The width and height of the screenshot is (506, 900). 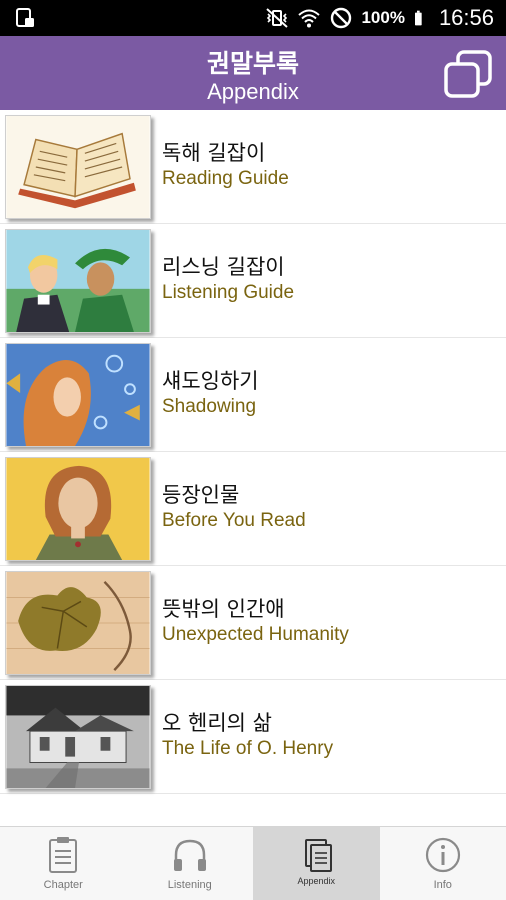 What do you see at coordinates (223, 609) in the screenshot?
I see `item-title-ko: 뜻밖의 인간애` at bounding box center [223, 609].